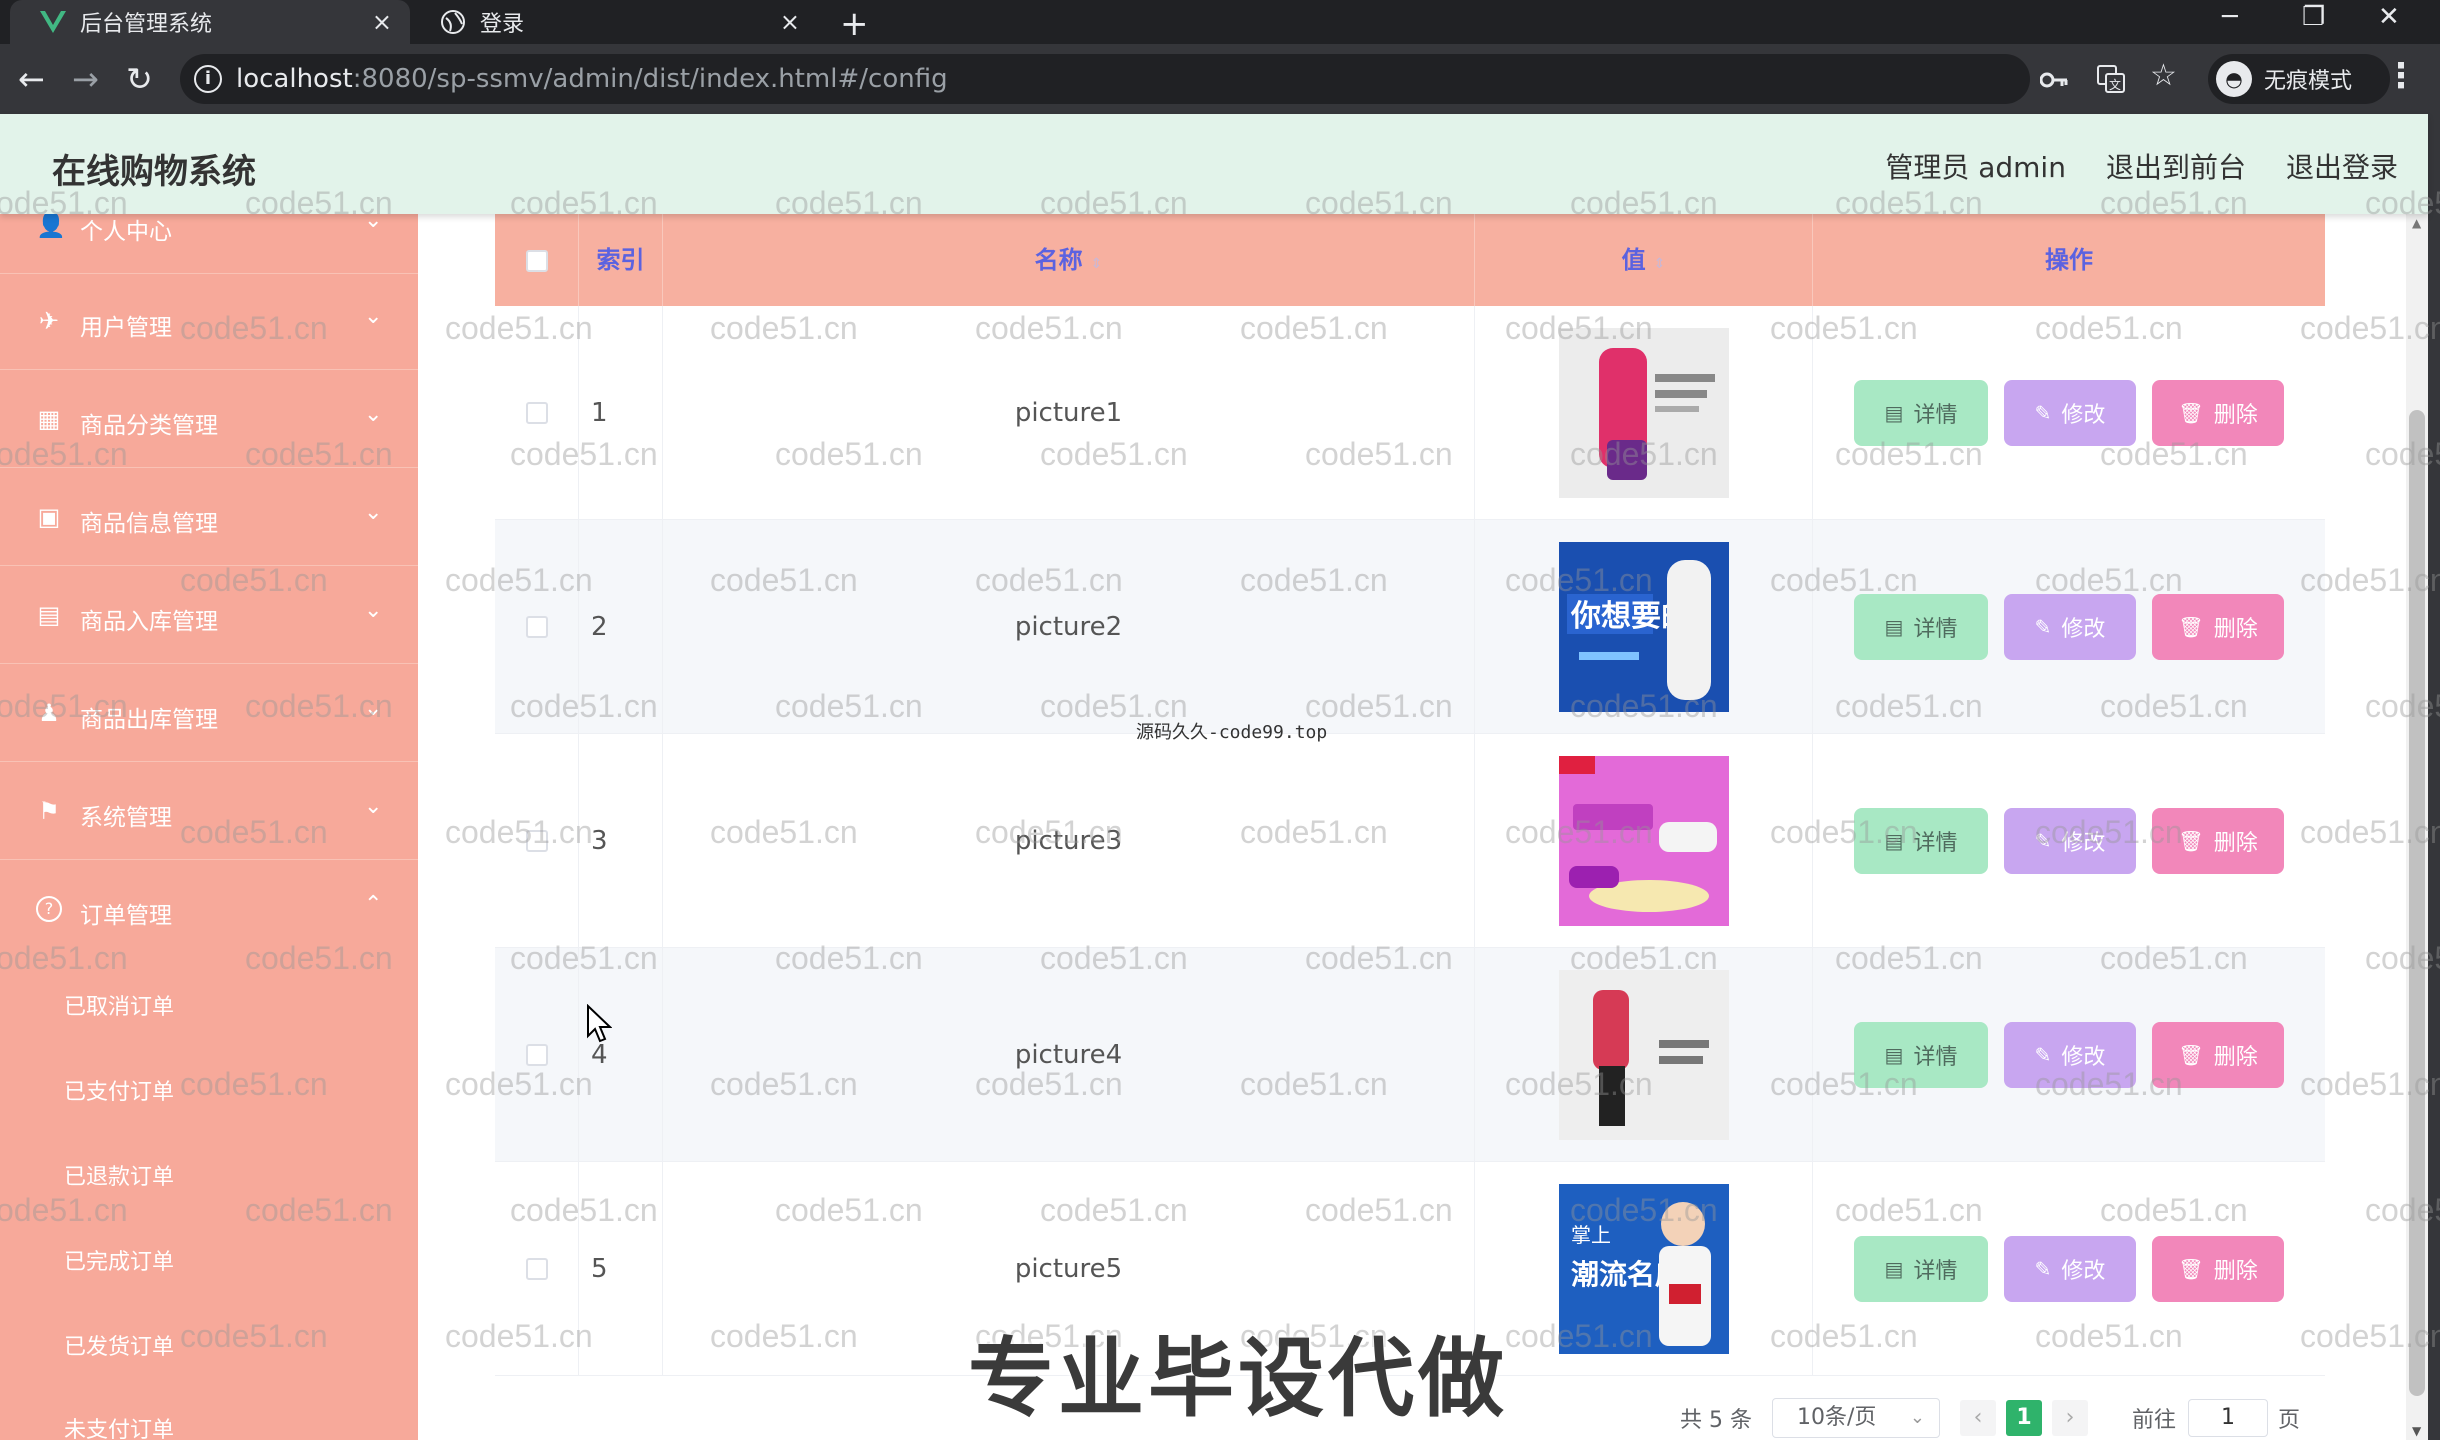  What do you see at coordinates (1410, 413) in the screenshot?
I see `table-row: 1 picture1 ▤ 详情 ✎ 修改 🗑 删除` at bounding box center [1410, 413].